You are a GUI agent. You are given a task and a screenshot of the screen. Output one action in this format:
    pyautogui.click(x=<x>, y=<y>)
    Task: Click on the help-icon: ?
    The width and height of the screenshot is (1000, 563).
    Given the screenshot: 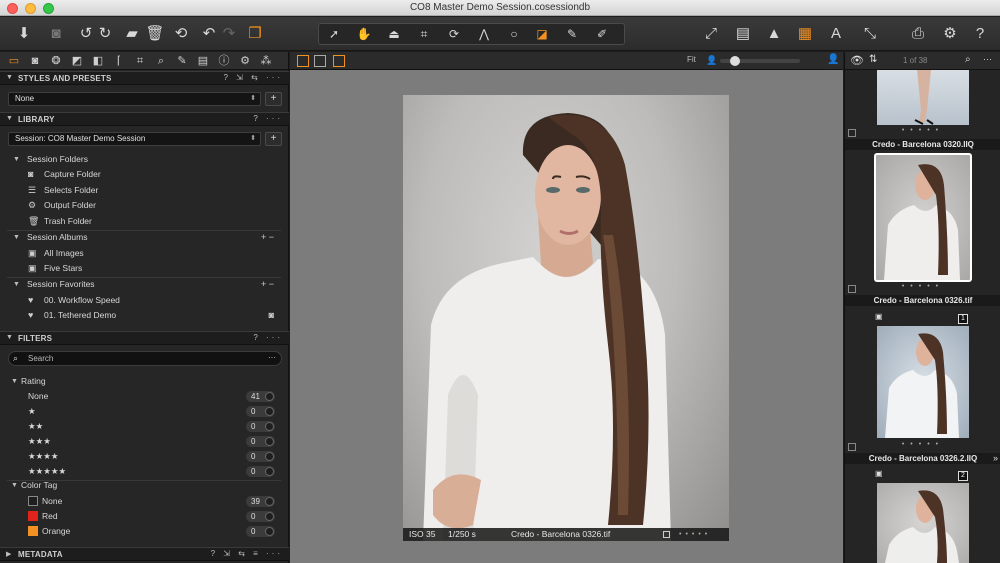 What is the action you would take?
    pyautogui.click(x=980, y=34)
    